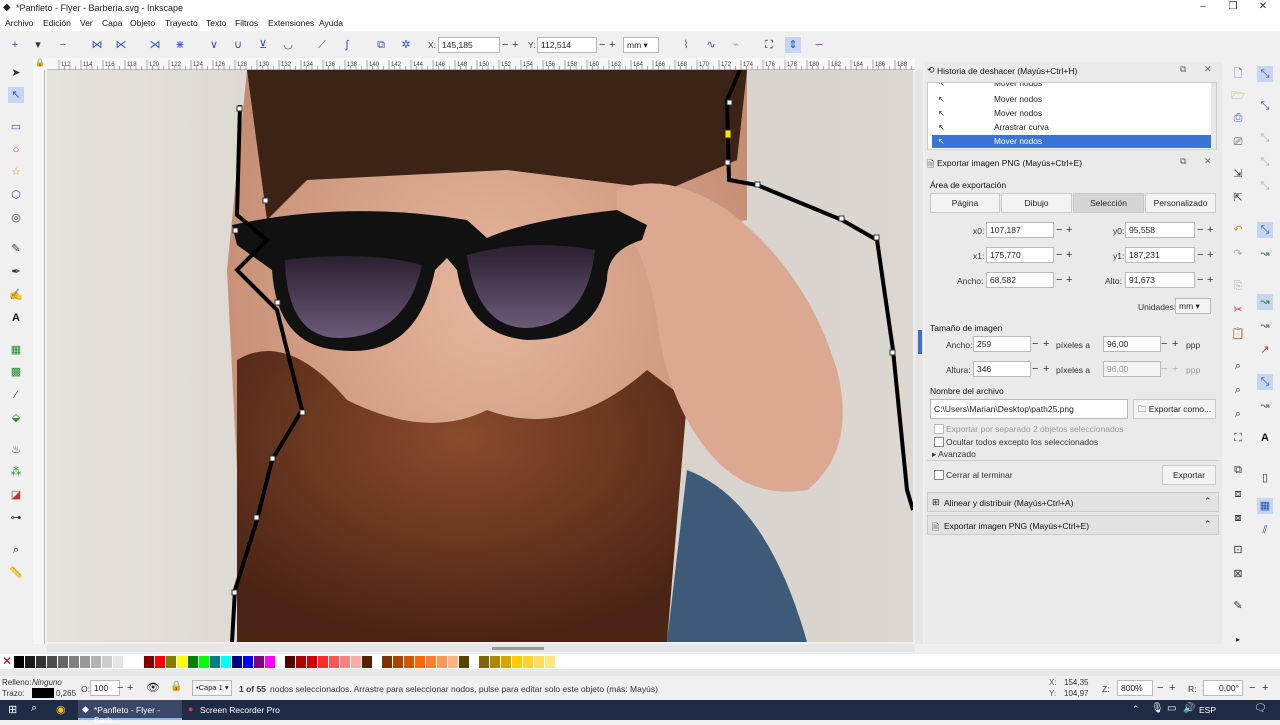  What do you see at coordinates (232, 710) in the screenshot?
I see `taskbar-item-recorder: ● Screen Recorder Pro` at bounding box center [232, 710].